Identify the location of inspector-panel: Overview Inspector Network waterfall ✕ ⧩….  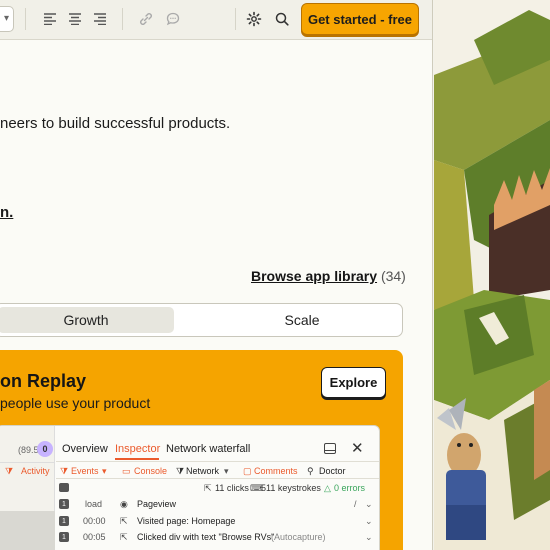
(217, 488).